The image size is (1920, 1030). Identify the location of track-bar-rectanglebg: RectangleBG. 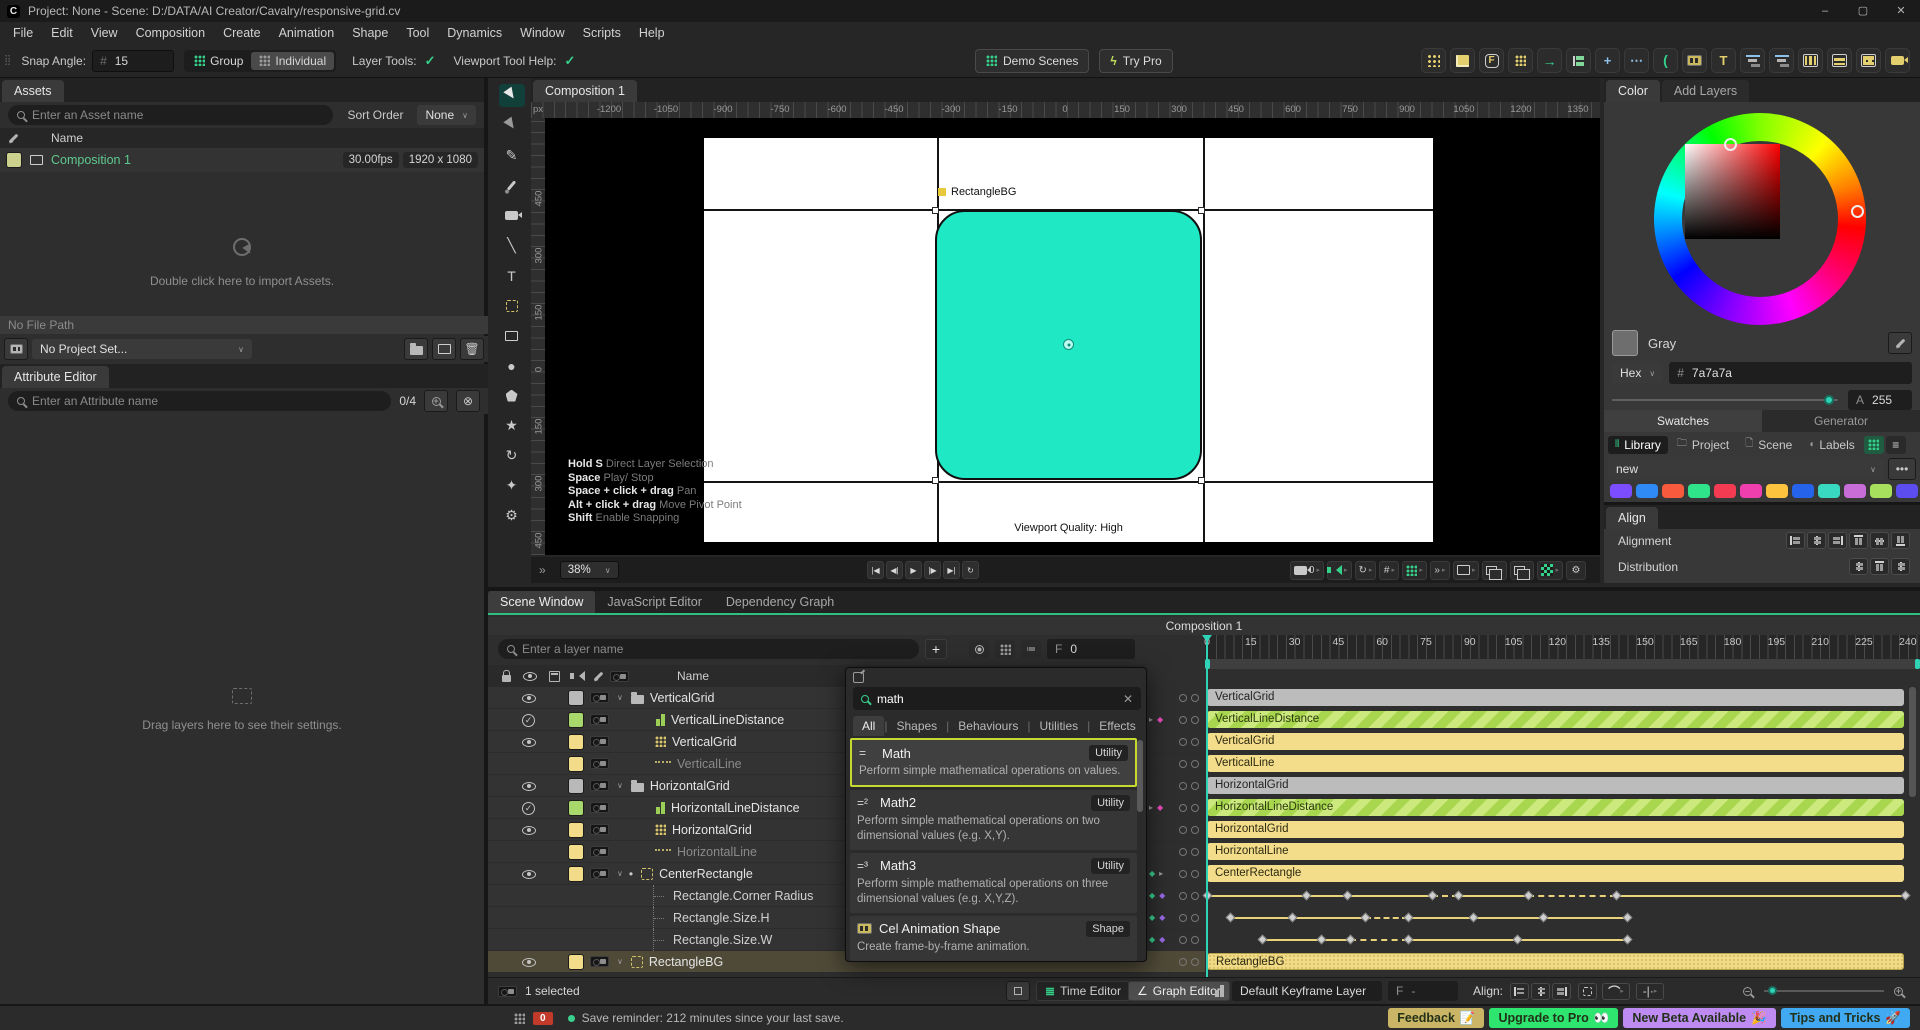
(1555, 961).